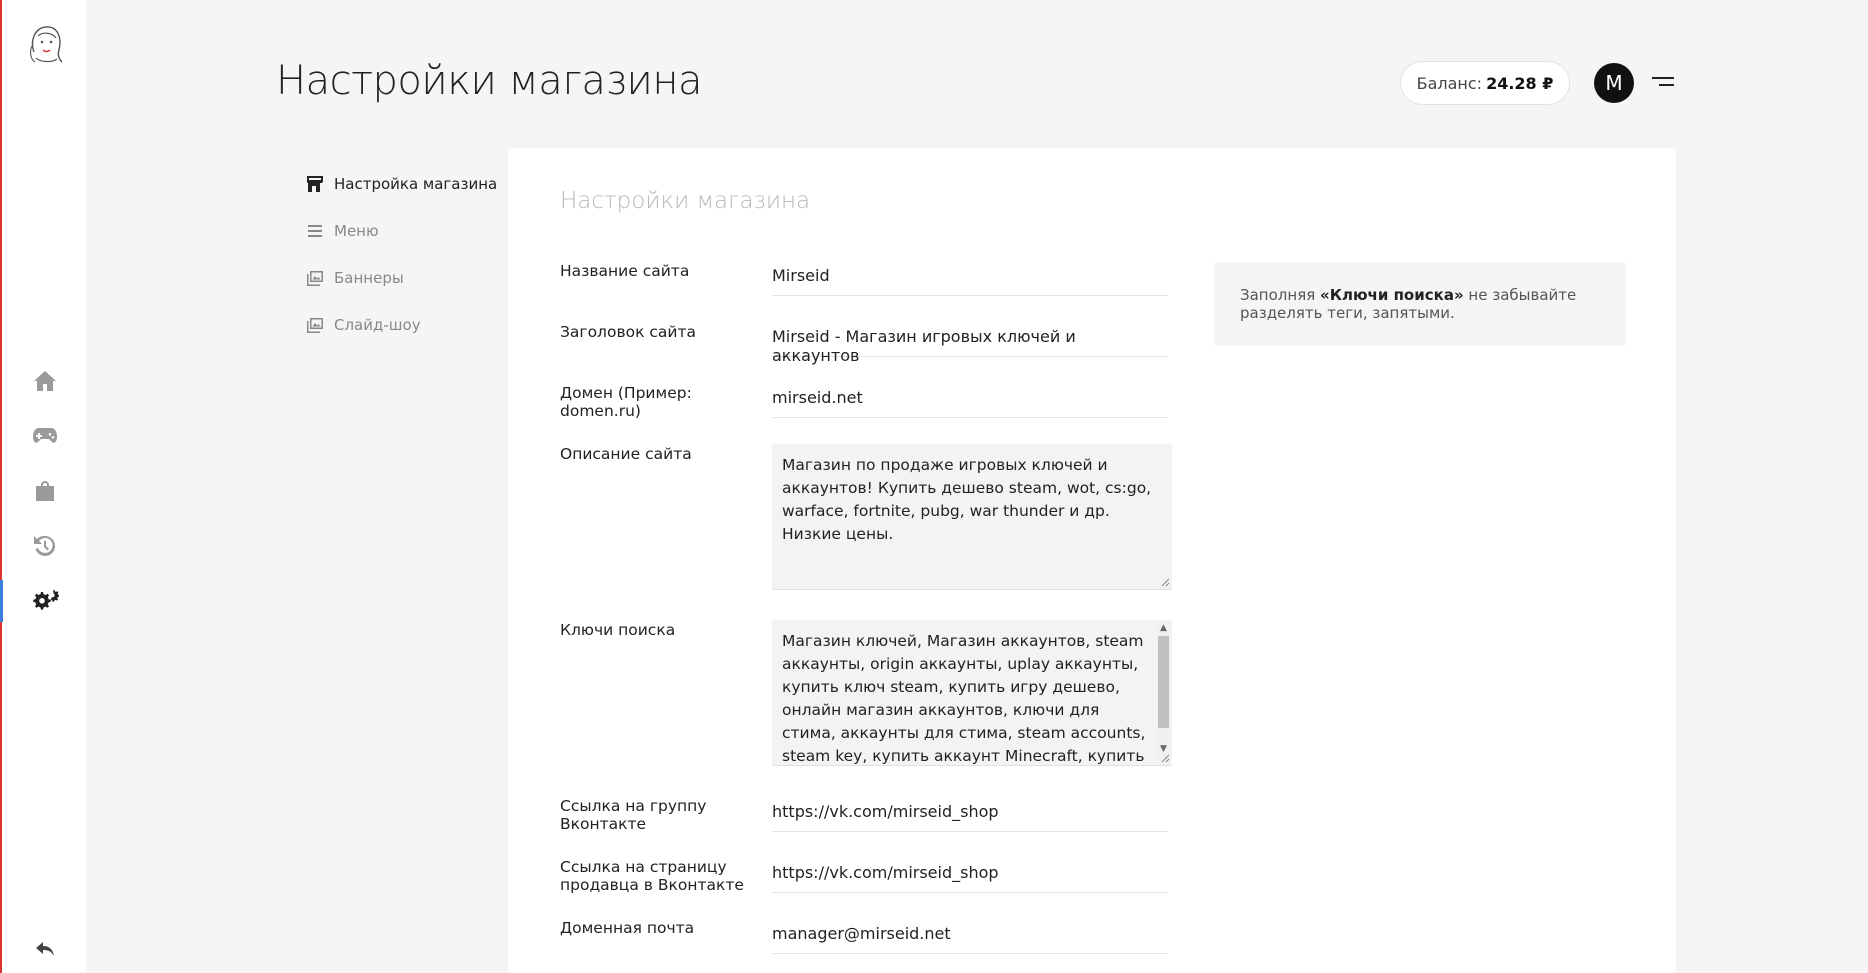 This screenshot has height=973, width=1868. I want to click on settings-nav-label: Меню, so click(356, 230).